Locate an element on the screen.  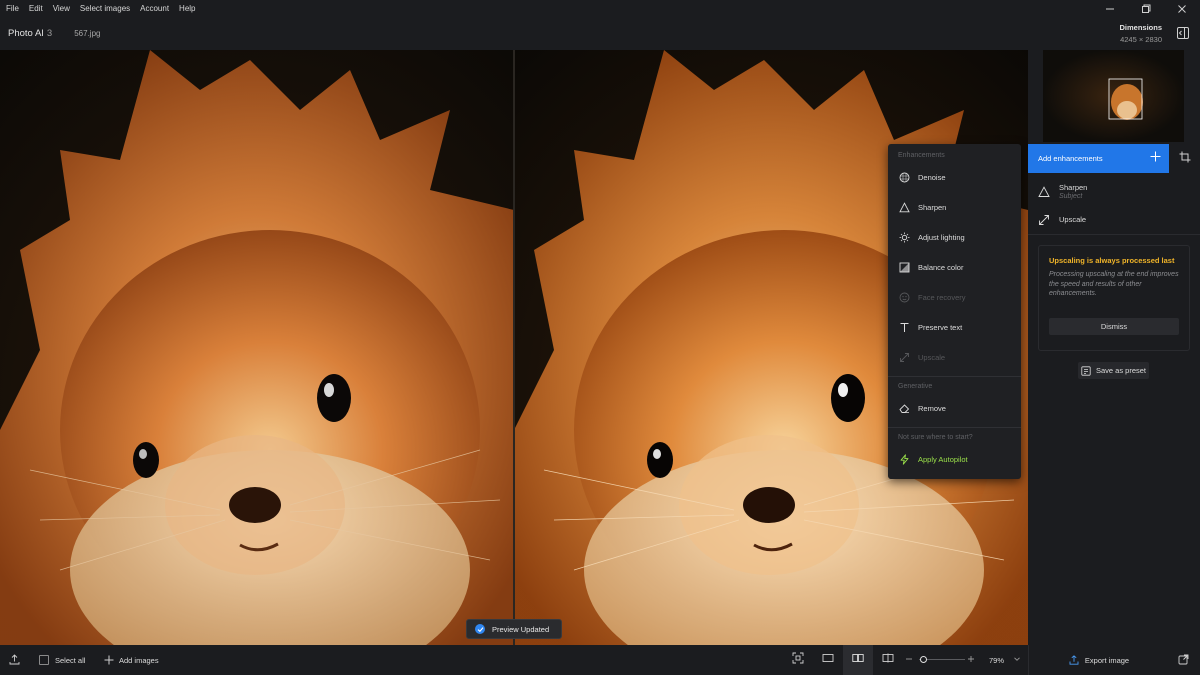
compare-divider is located at coordinates (514, 347).